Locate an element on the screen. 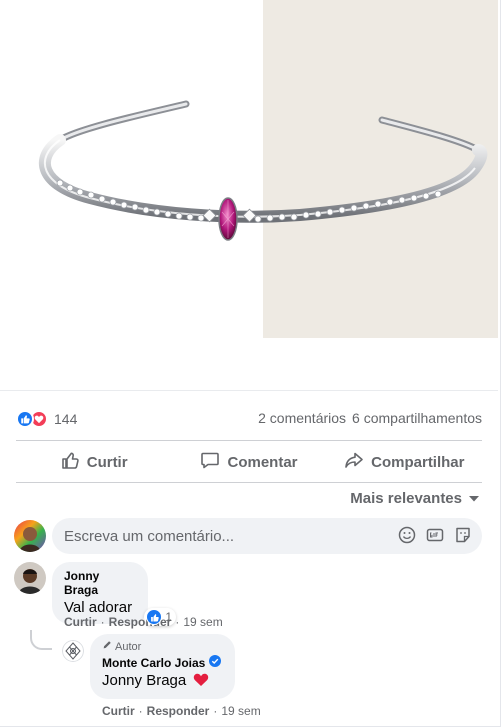 Image resolution: width=501 pixels, height=727 pixels. comment-timestamp: 19 sem is located at coordinates (202, 622).